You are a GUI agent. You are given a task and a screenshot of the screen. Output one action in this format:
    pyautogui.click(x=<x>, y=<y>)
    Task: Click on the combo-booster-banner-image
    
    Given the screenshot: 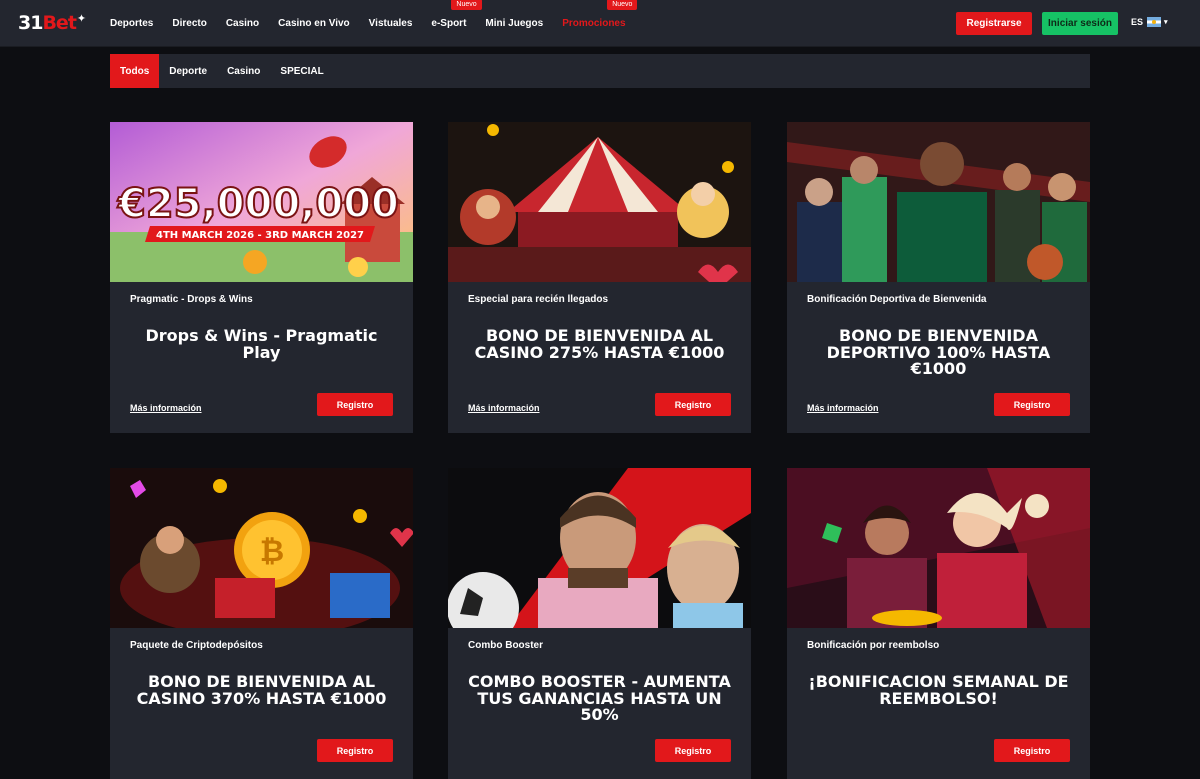 What is the action you would take?
    pyautogui.click(x=599, y=548)
    